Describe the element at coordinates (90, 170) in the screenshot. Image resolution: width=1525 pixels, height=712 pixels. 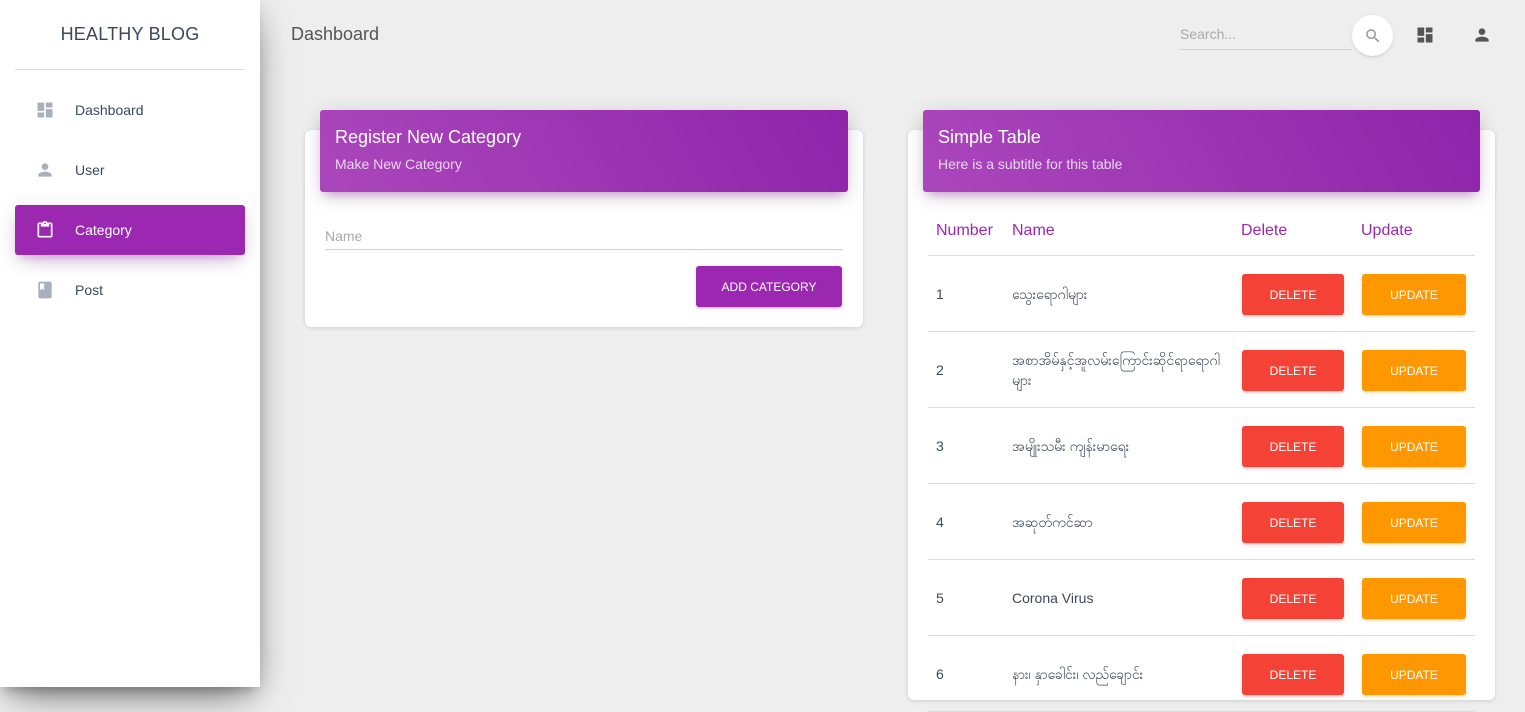
I see `sidebar-item-label: User` at that location.